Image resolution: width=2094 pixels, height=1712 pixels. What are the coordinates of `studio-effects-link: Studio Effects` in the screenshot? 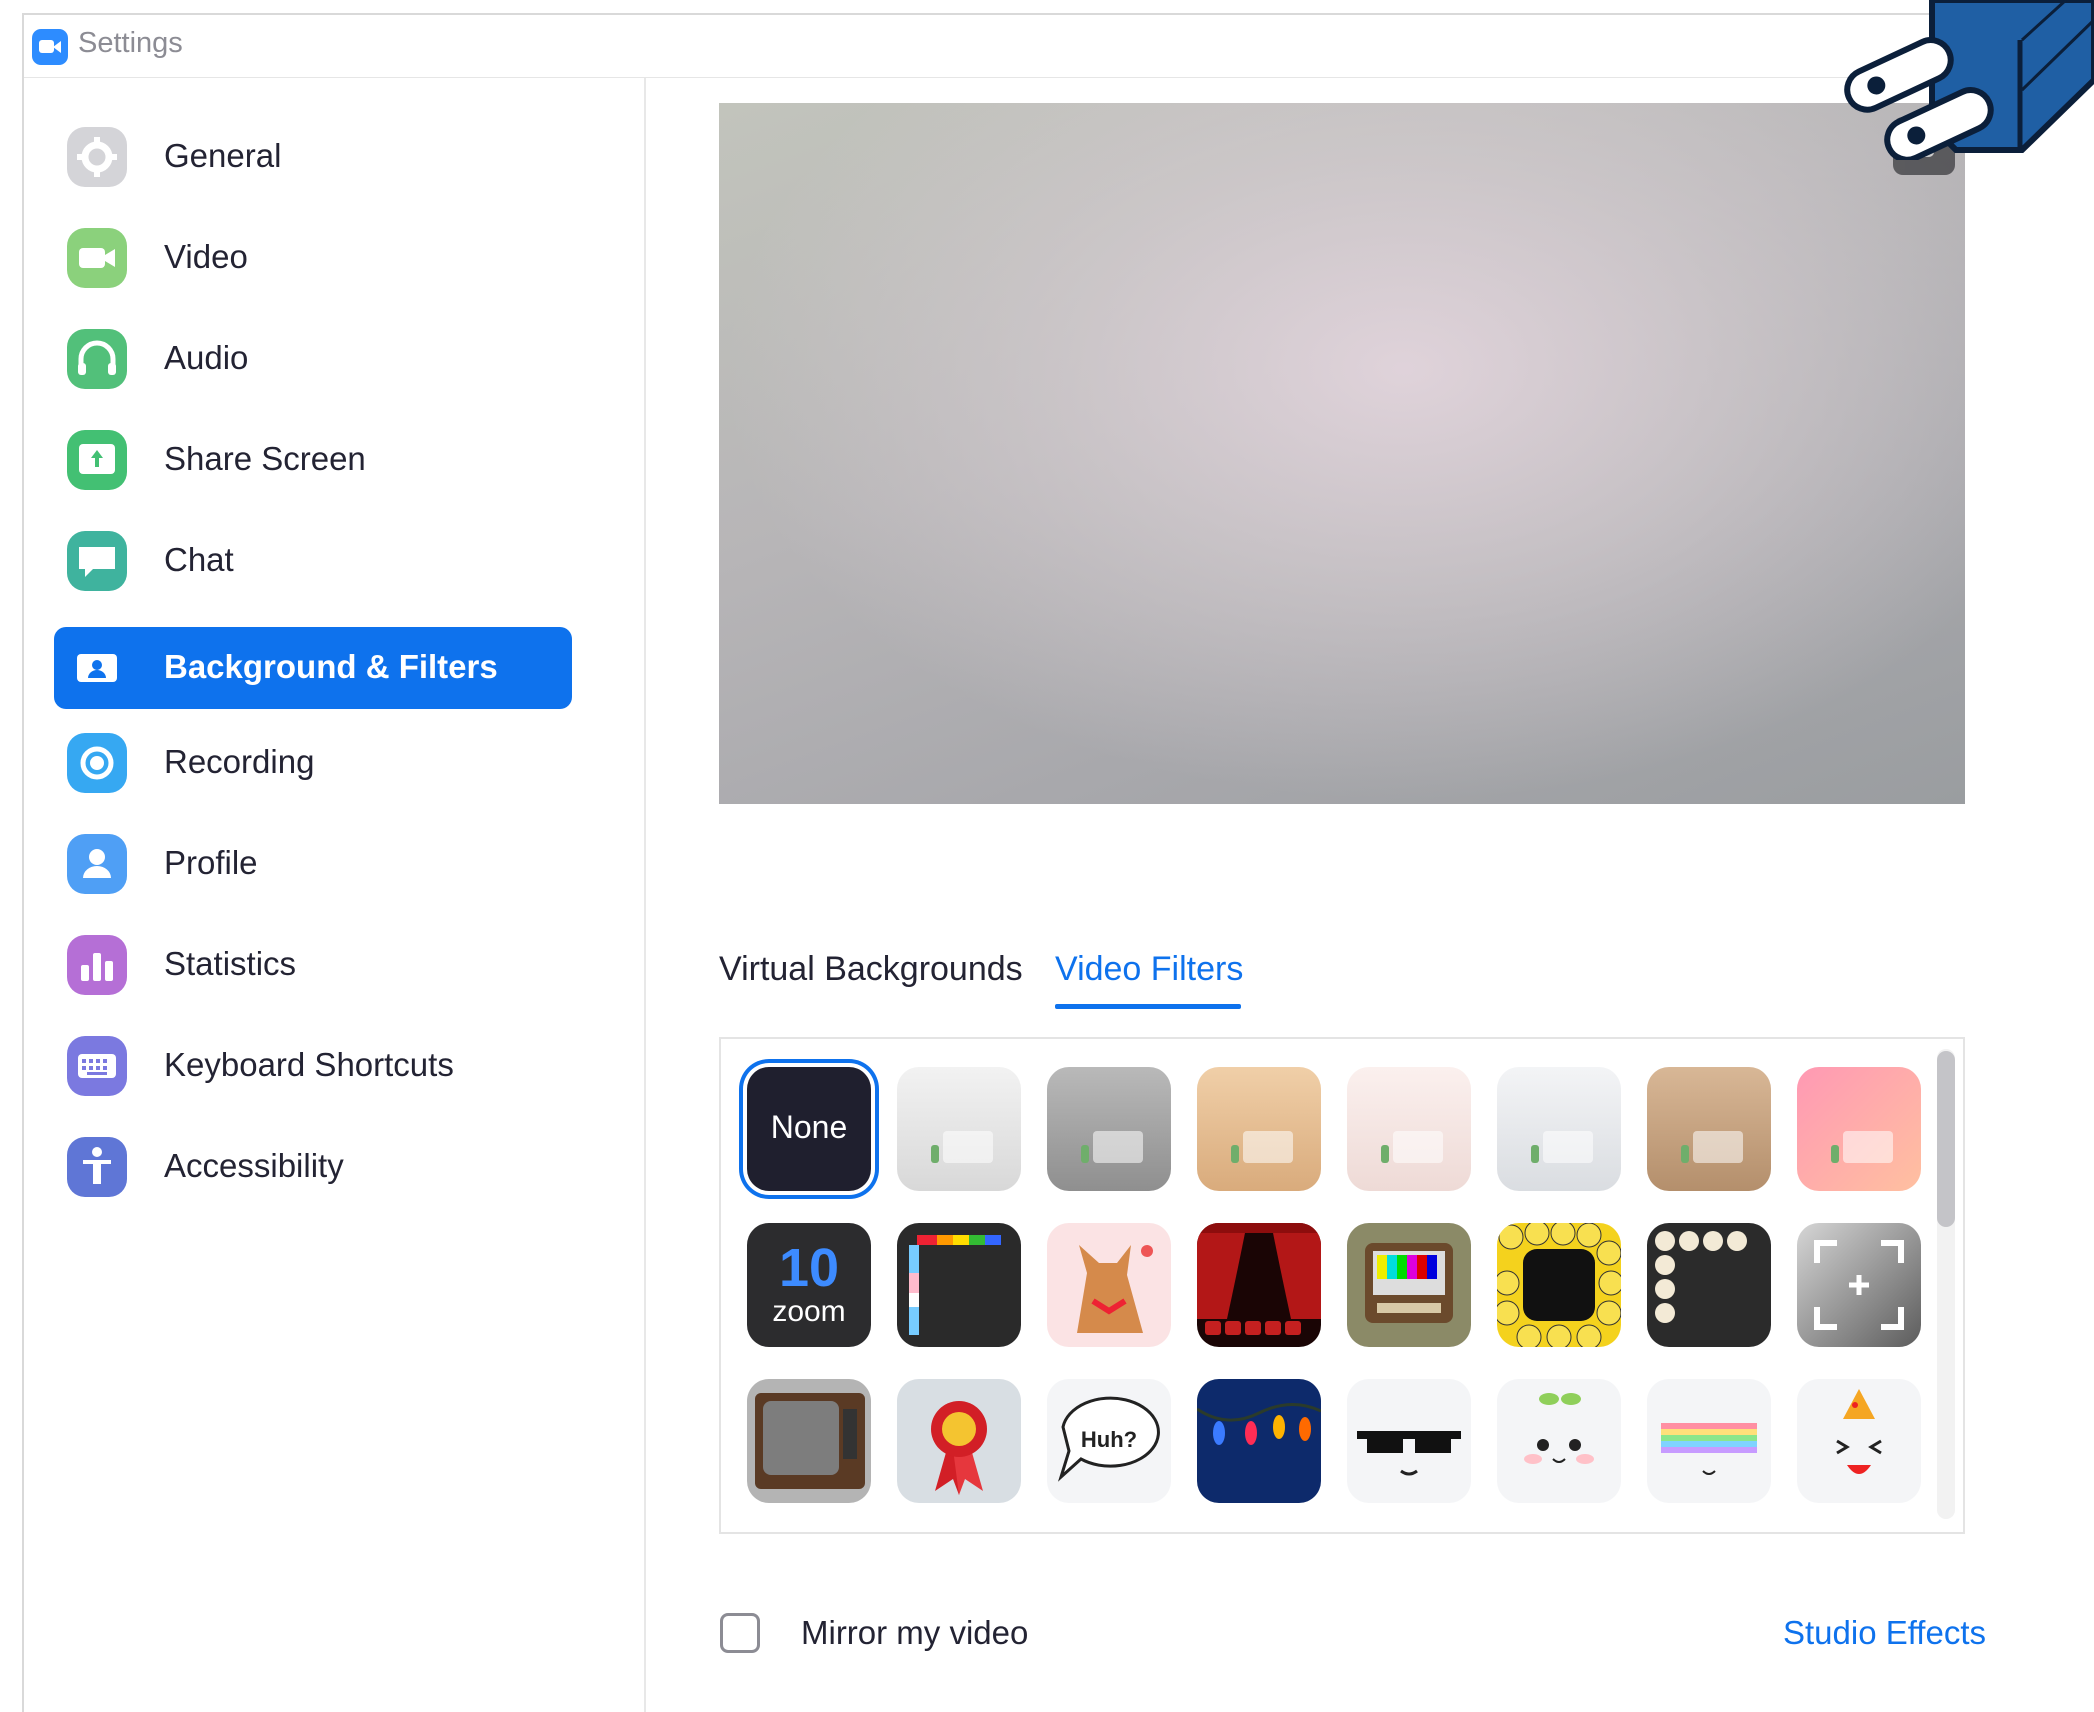 It's located at (1884, 1633).